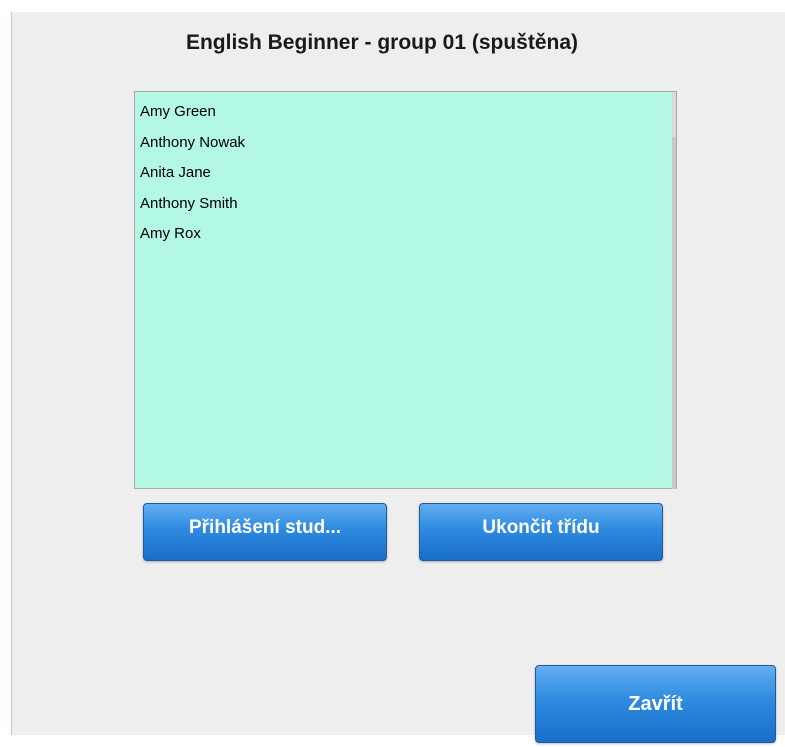  What do you see at coordinates (408, 234) in the screenshot?
I see `student-list-item: Amy Rox` at bounding box center [408, 234].